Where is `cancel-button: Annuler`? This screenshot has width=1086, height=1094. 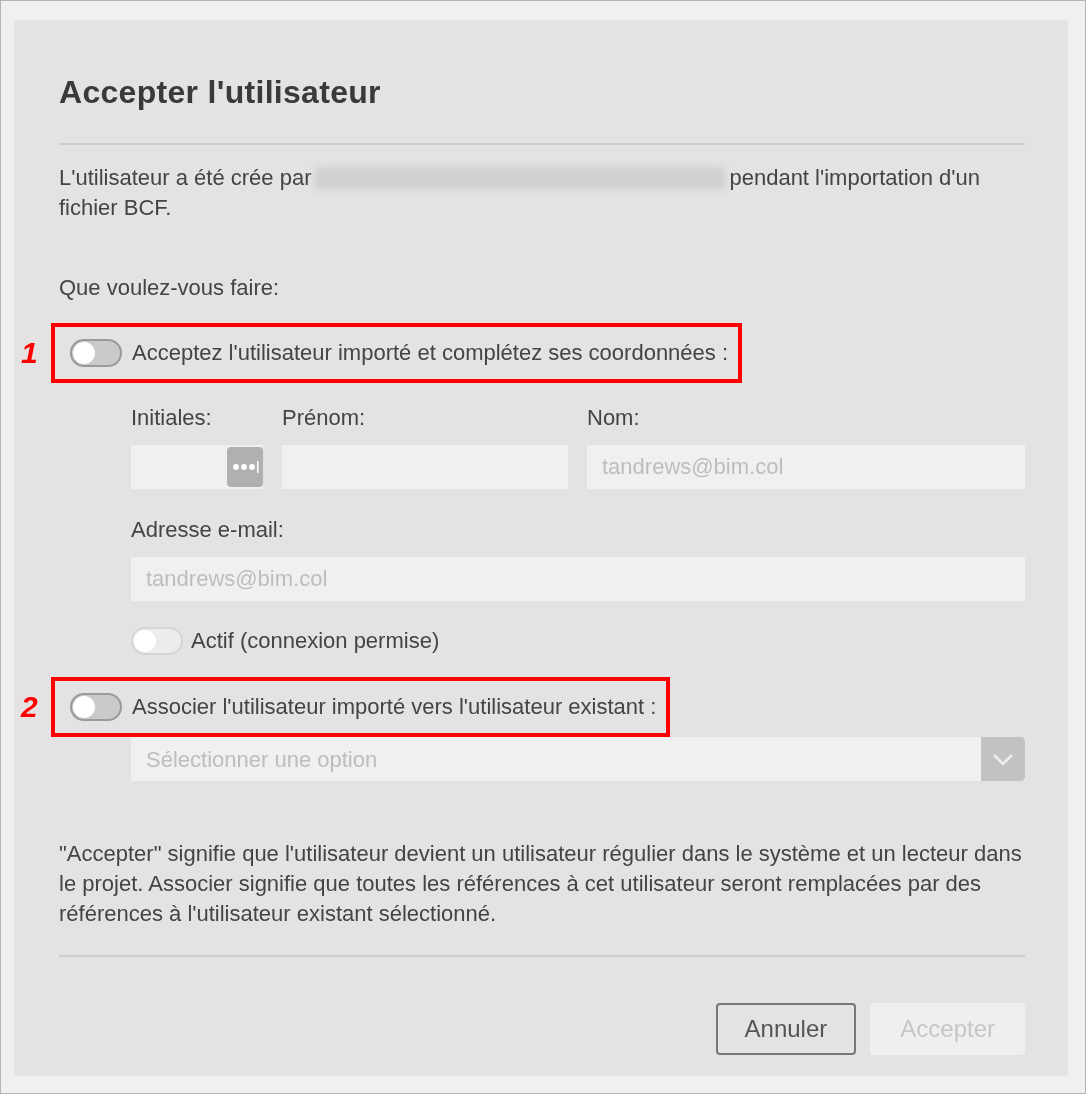 cancel-button: Annuler is located at coordinates (786, 1029).